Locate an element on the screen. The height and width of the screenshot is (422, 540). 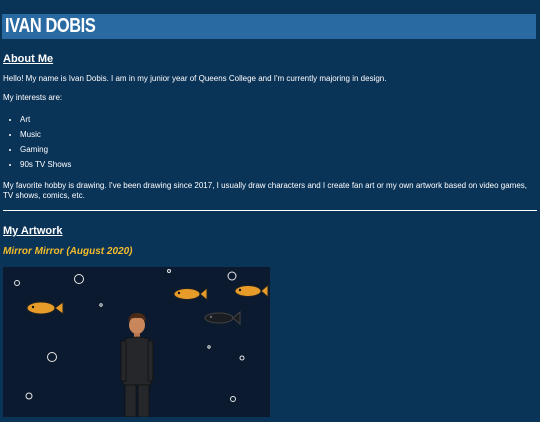
interests-list: Art Music Gaming 90s TV Shows is located at coordinates (270, 142).